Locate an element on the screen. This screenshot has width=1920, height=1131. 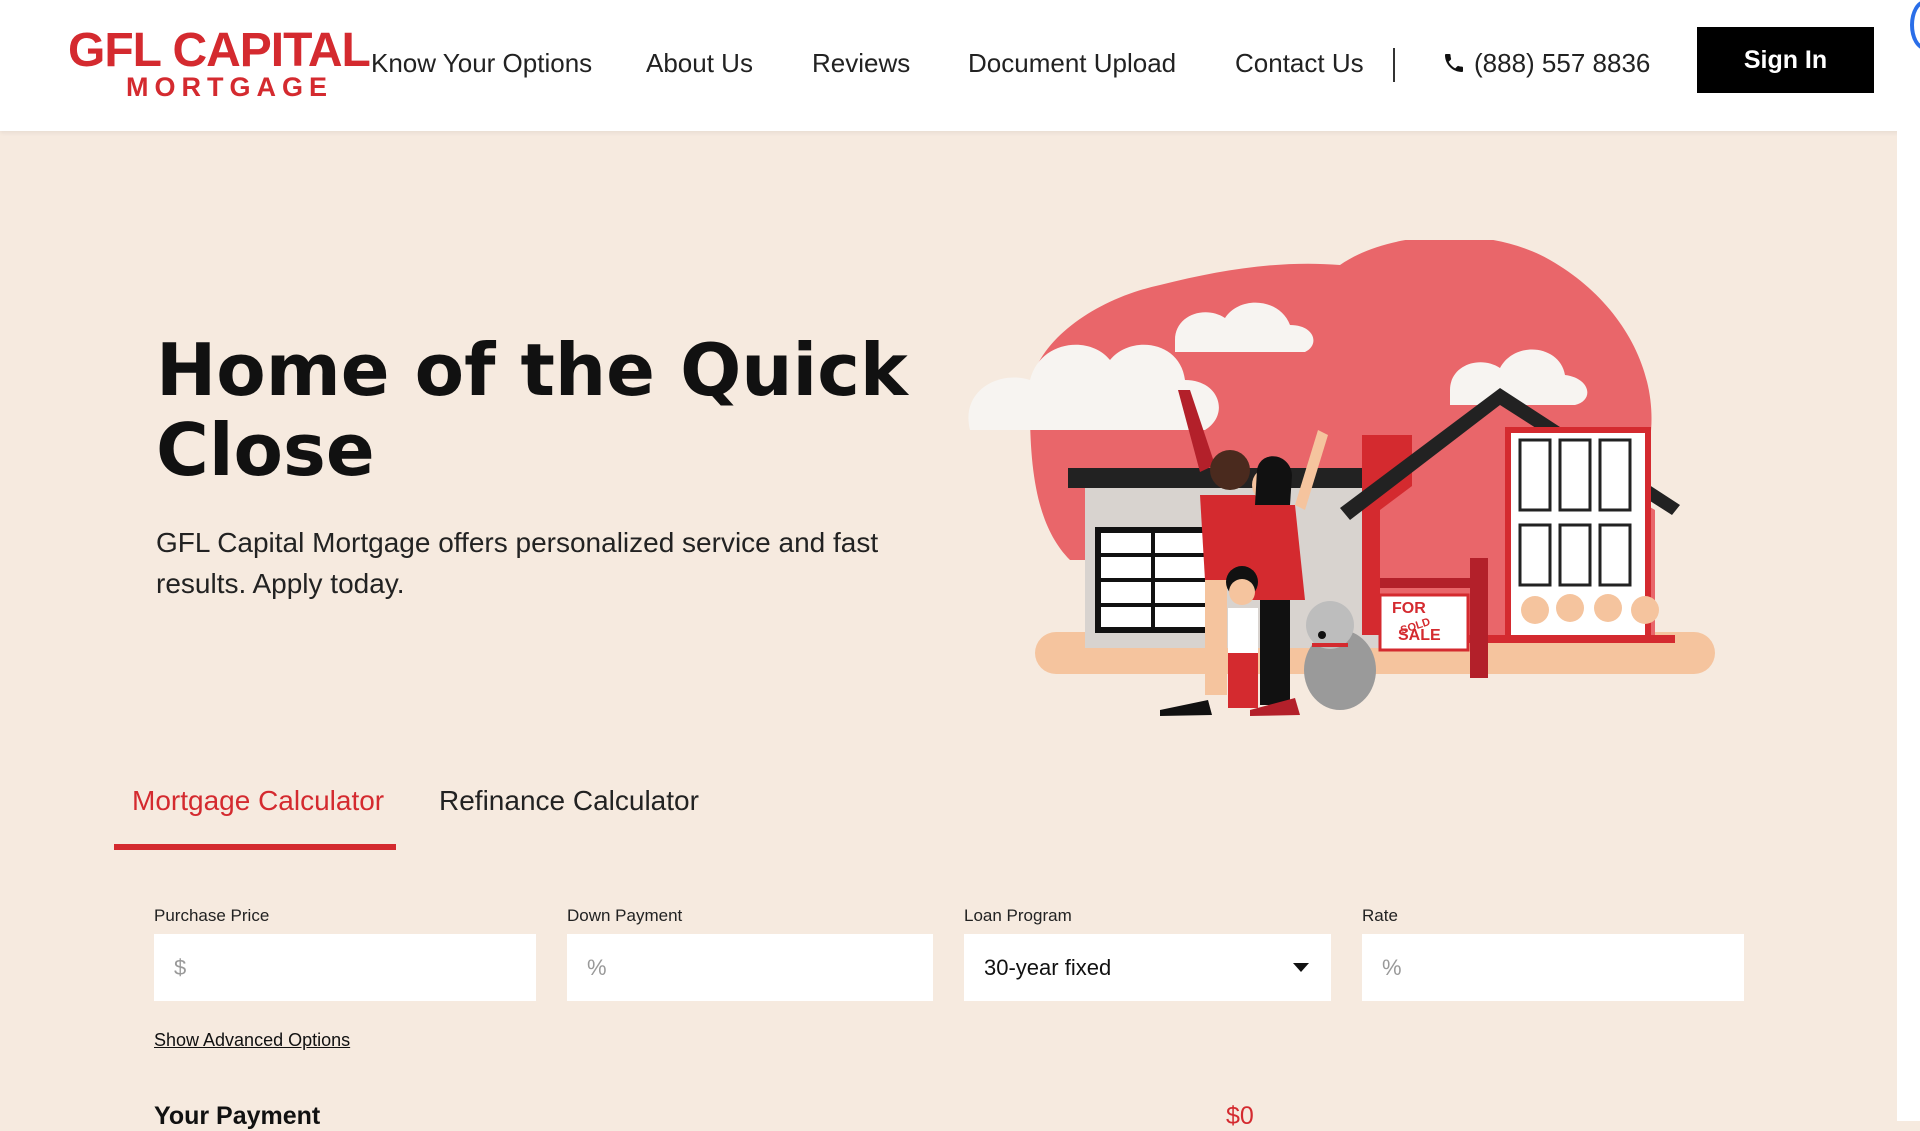
nav-about-us: About Us is located at coordinates (699, 63).